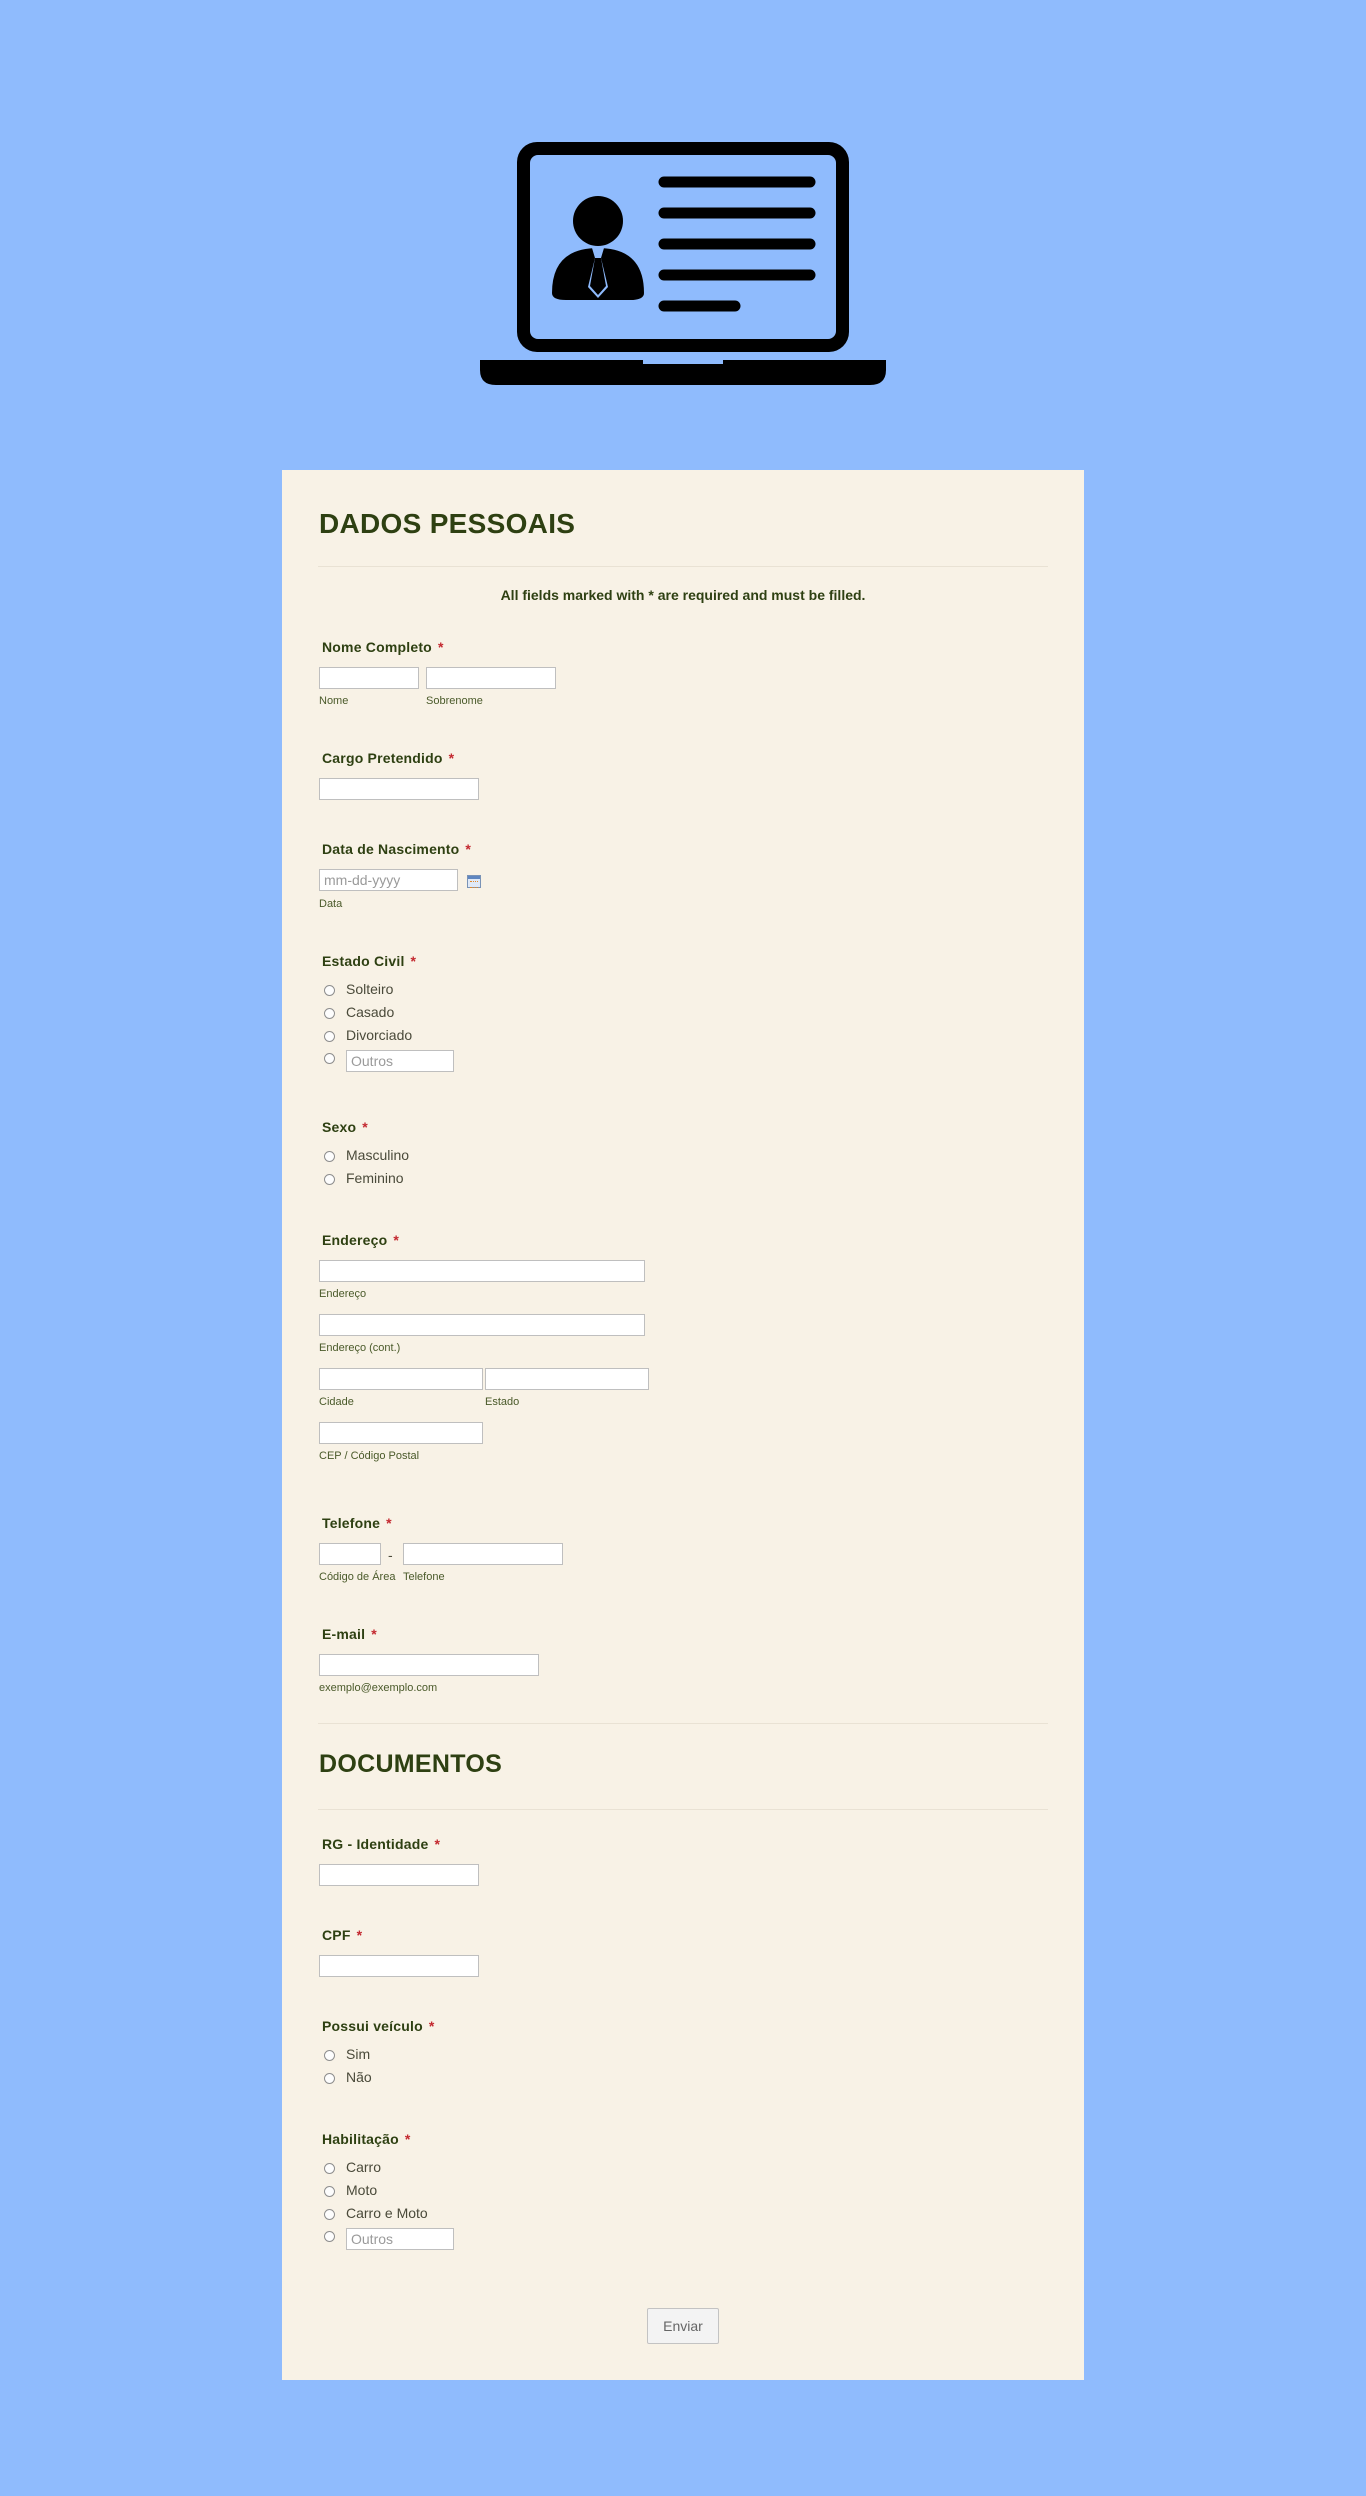 This screenshot has height=2496, width=1366. Describe the element at coordinates (331, 904) in the screenshot. I see `birth-date-sublabel: Data` at that location.